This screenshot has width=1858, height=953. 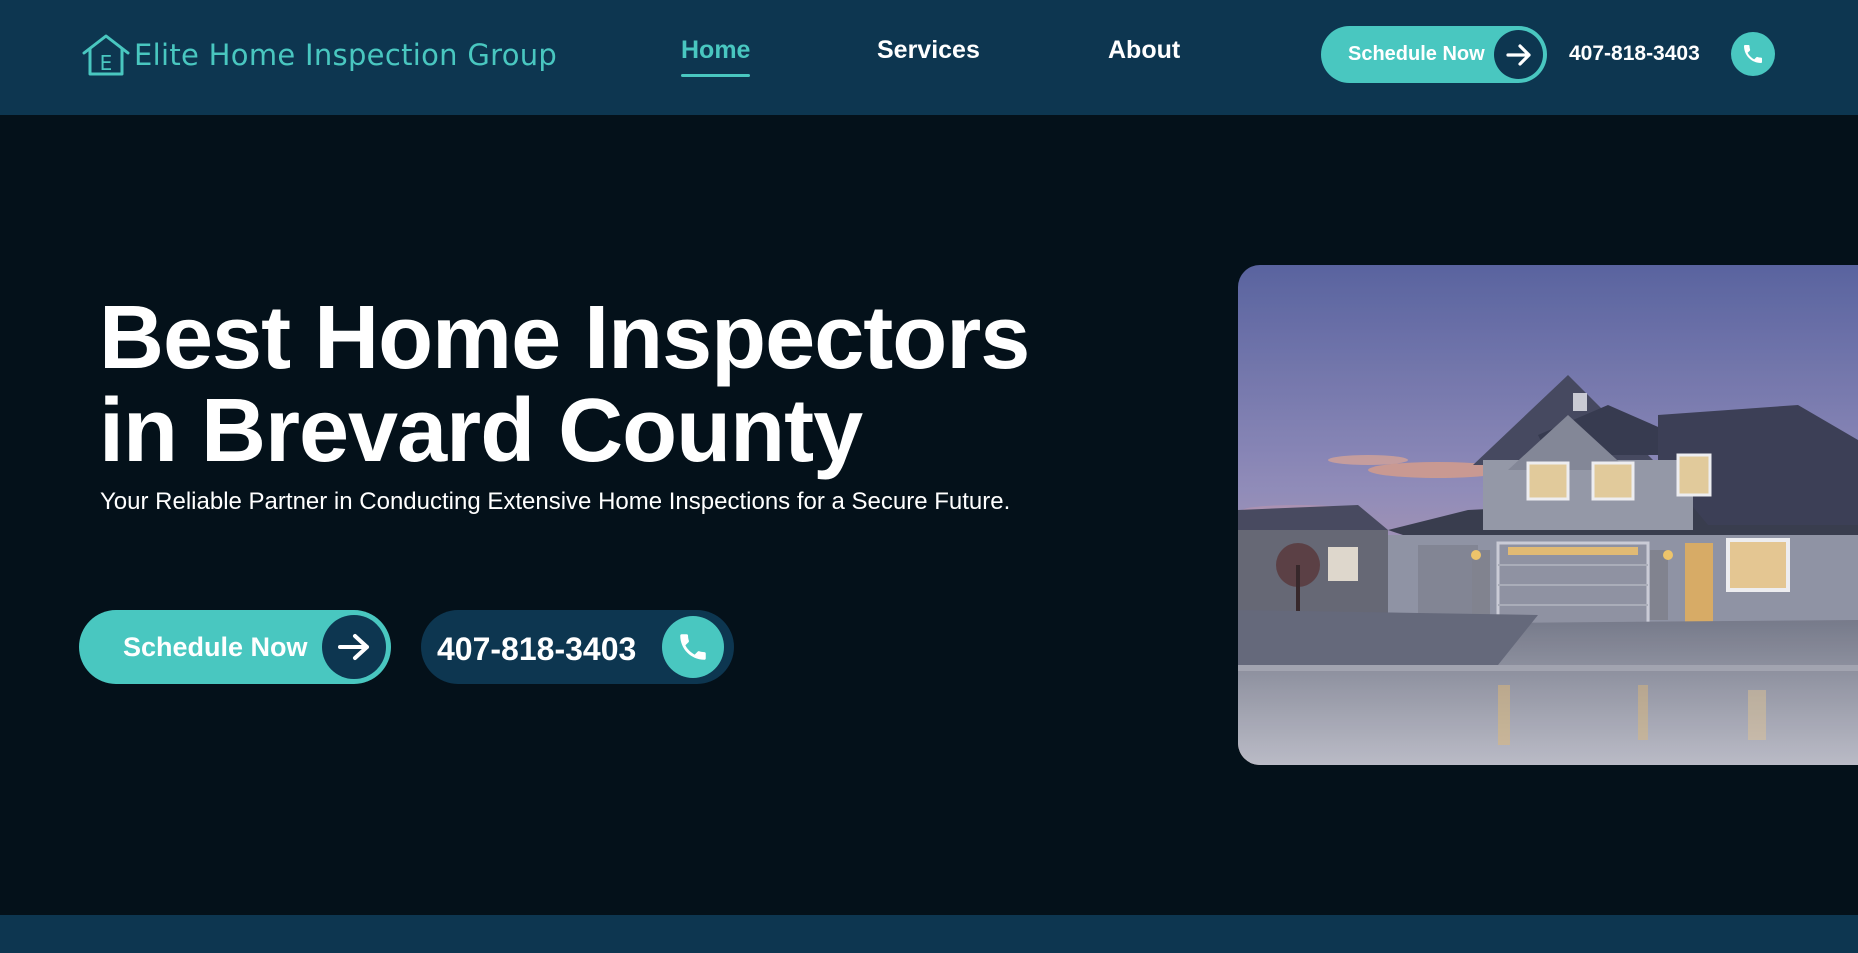 What do you see at coordinates (929, 934) in the screenshot?
I see `footer-strip` at bounding box center [929, 934].